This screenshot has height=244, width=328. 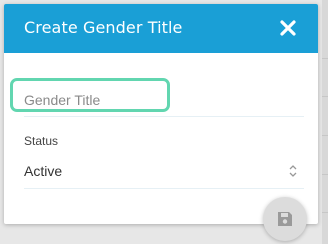 What do you see at coordinates (41, 141) in the screenshot?
I see `status-label: Status` at bounding box center [41, 141].